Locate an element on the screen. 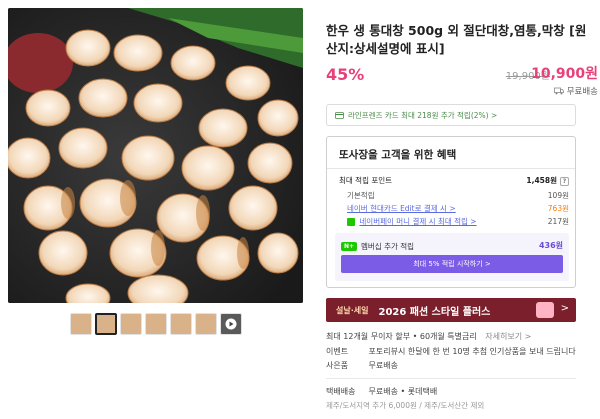 The width and height of the screenshot is (600, 419). shipping-label: 무료배송 is located at coordinates (582, 92).